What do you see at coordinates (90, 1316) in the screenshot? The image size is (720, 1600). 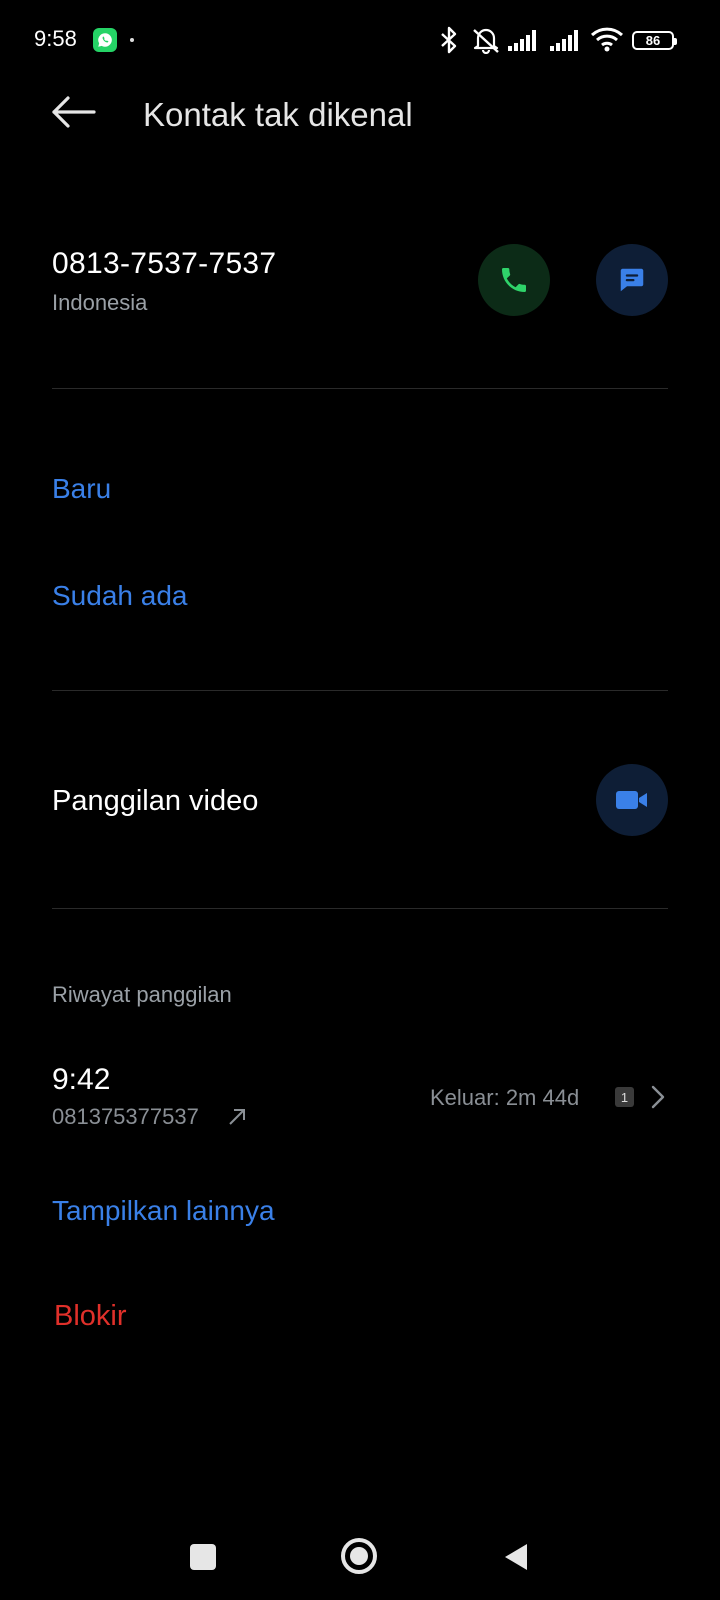 I see `block-button: Blokir` at bounding box center [90, 1316].